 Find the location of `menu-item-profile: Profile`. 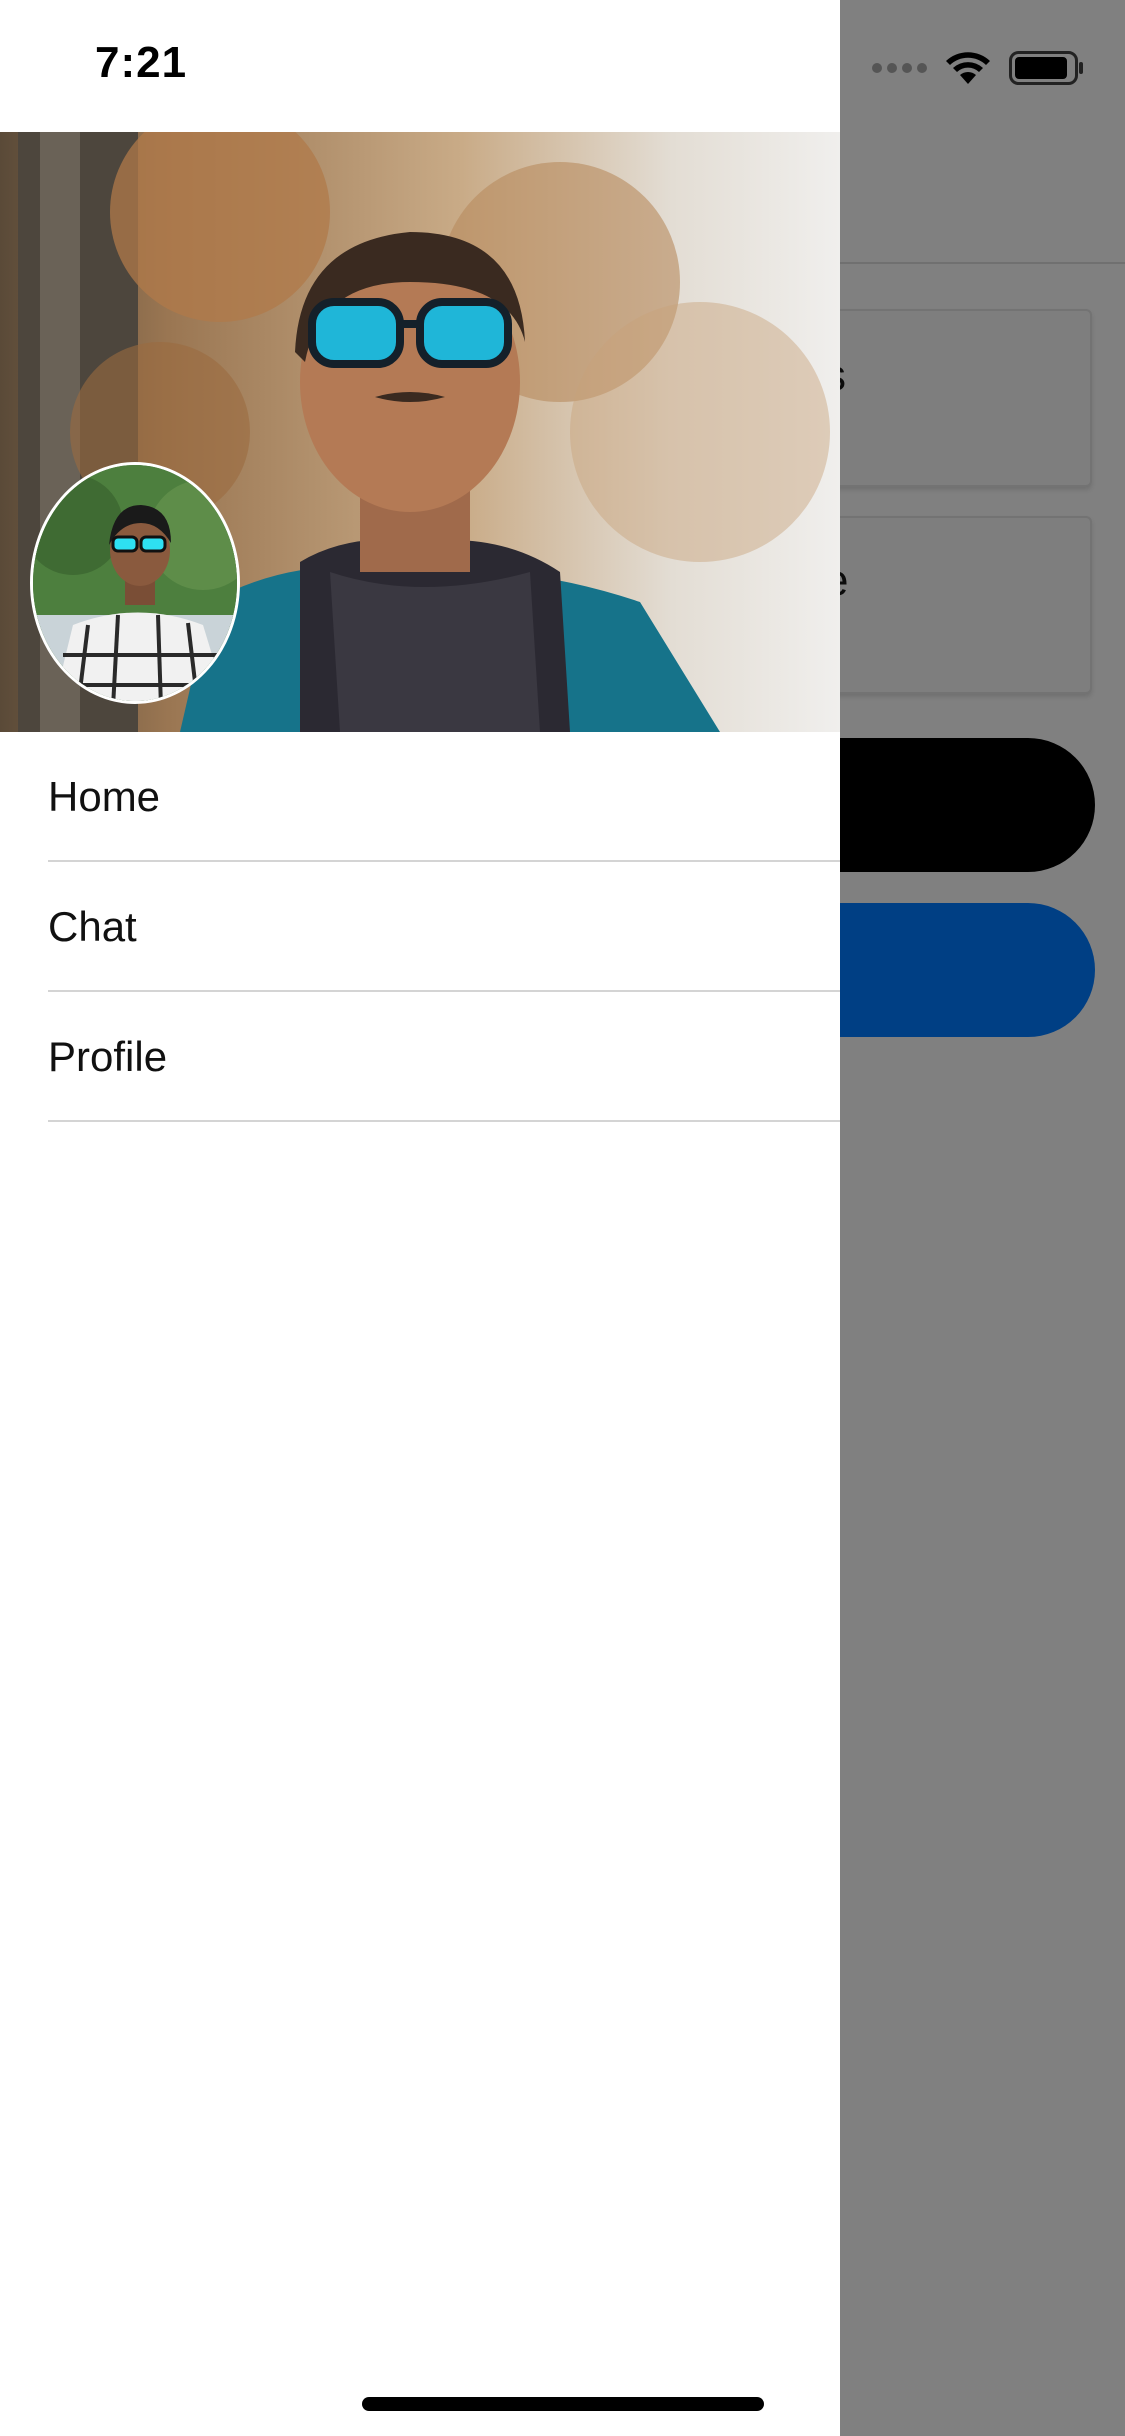

menu-item-profile: Profile is located at coordinates (444, 1057).